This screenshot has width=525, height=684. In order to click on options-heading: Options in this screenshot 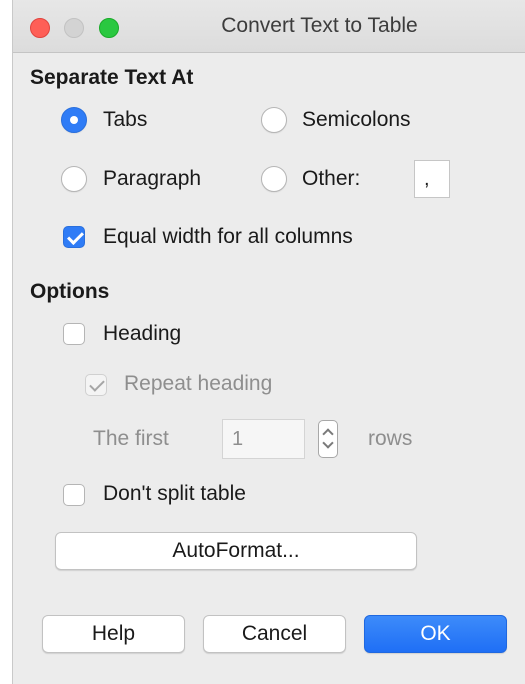, I will do `click(70, 291)`.